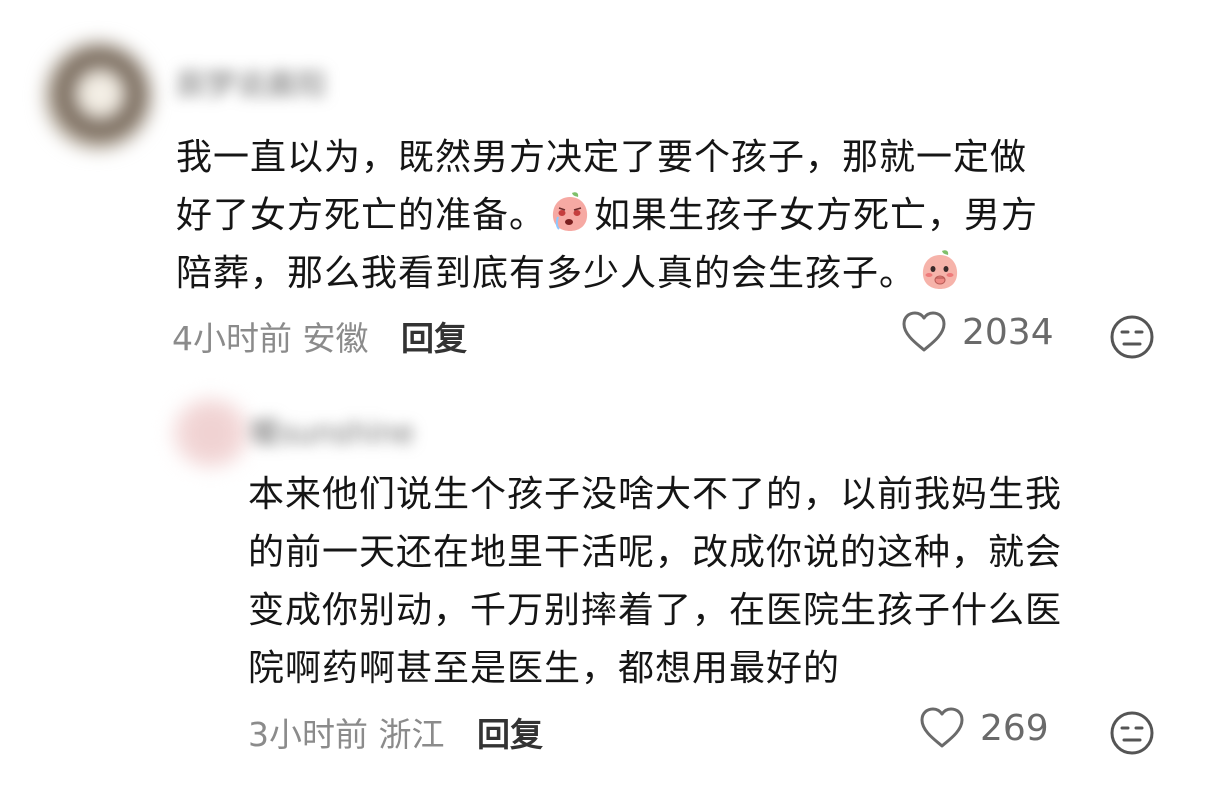 This screenshot has width=1220, height=790. What do you see at coordinates (940, 269) in the screenshot?
I see `shy-peach-icon` at bounding box center [940, 269].